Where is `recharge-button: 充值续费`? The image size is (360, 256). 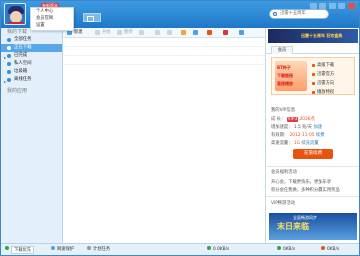 recharge-button: 充值续费 is located at coordinates (313, 154).